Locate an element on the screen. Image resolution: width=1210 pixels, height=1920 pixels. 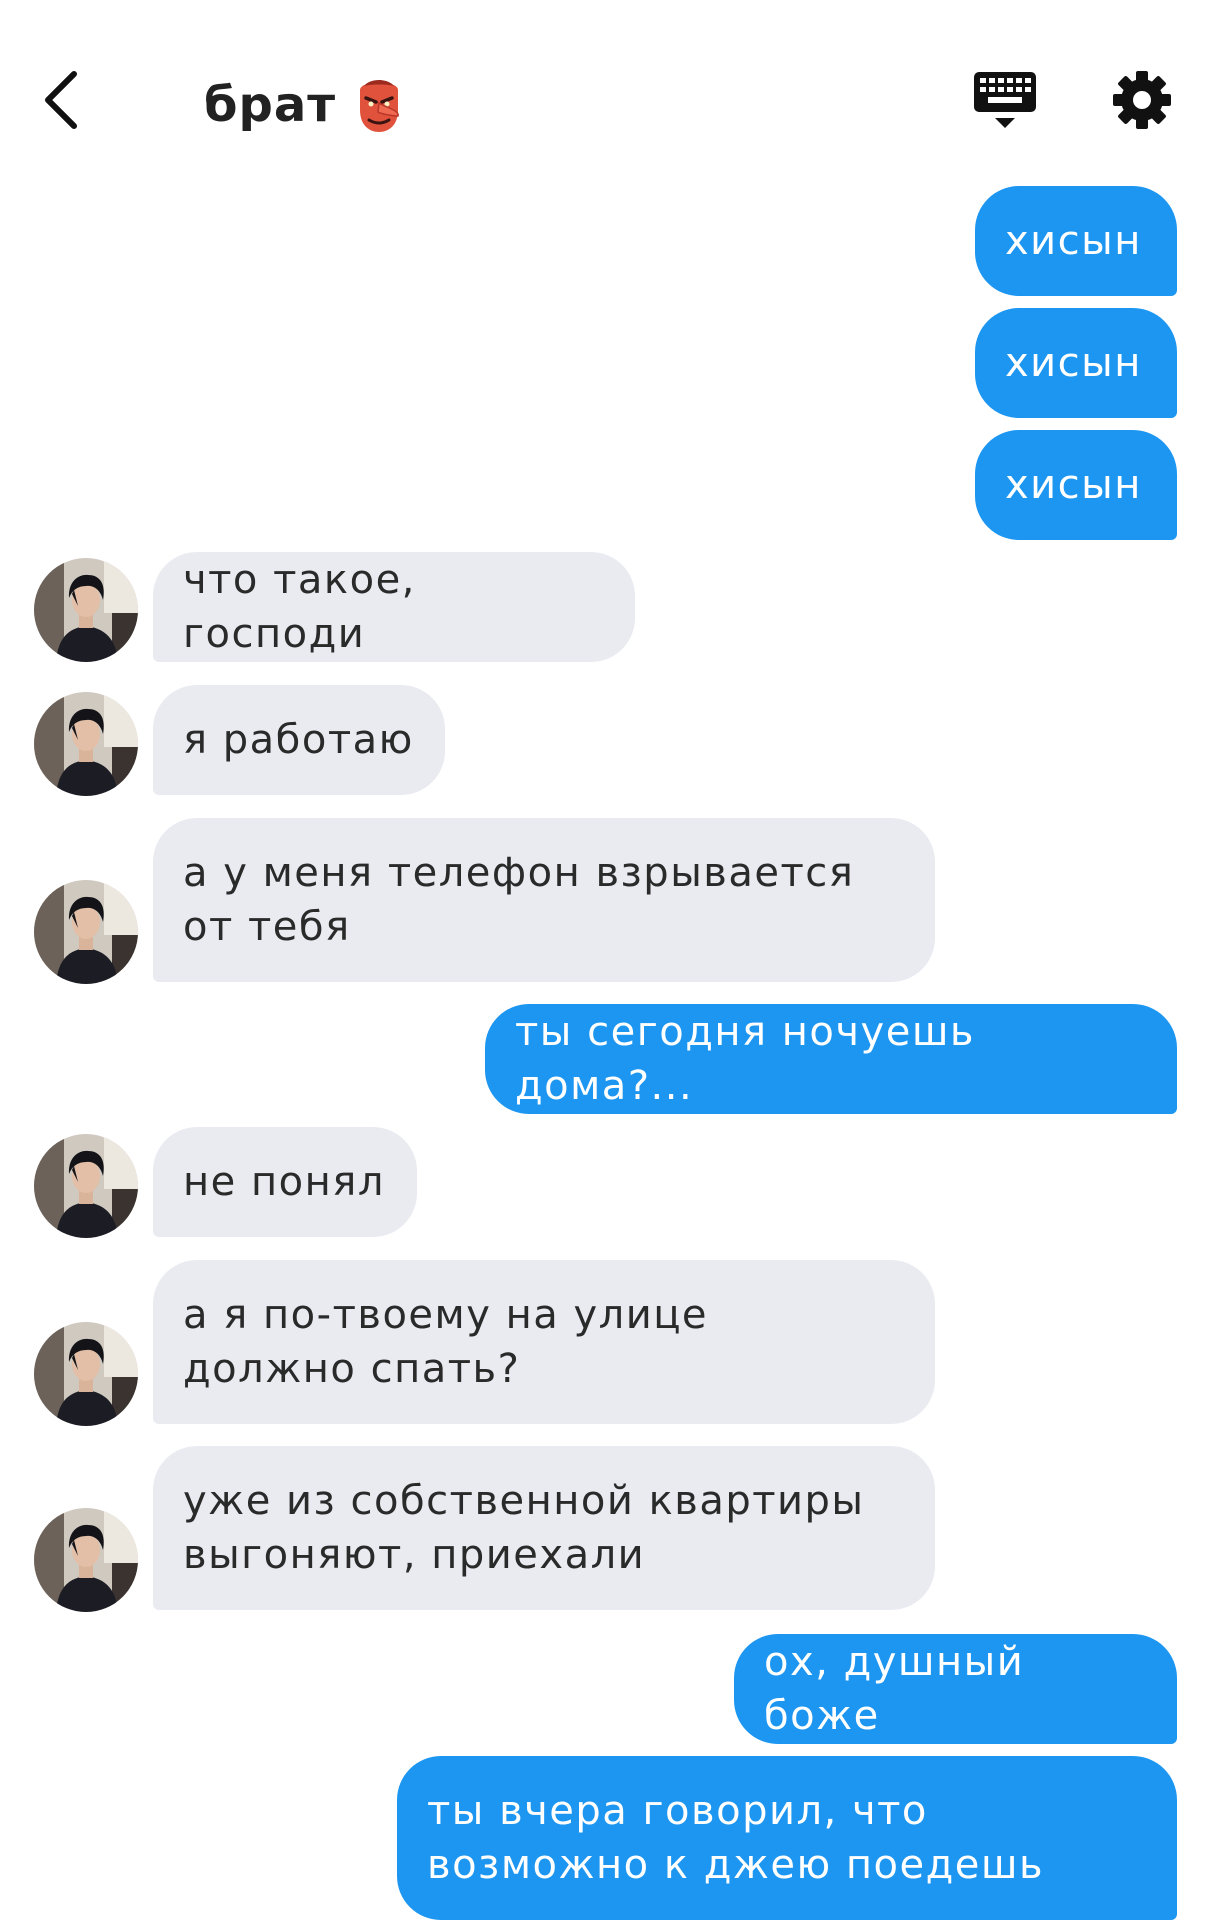
outgoing-message: ох, душный боже is located at coordinates (955, 1689).